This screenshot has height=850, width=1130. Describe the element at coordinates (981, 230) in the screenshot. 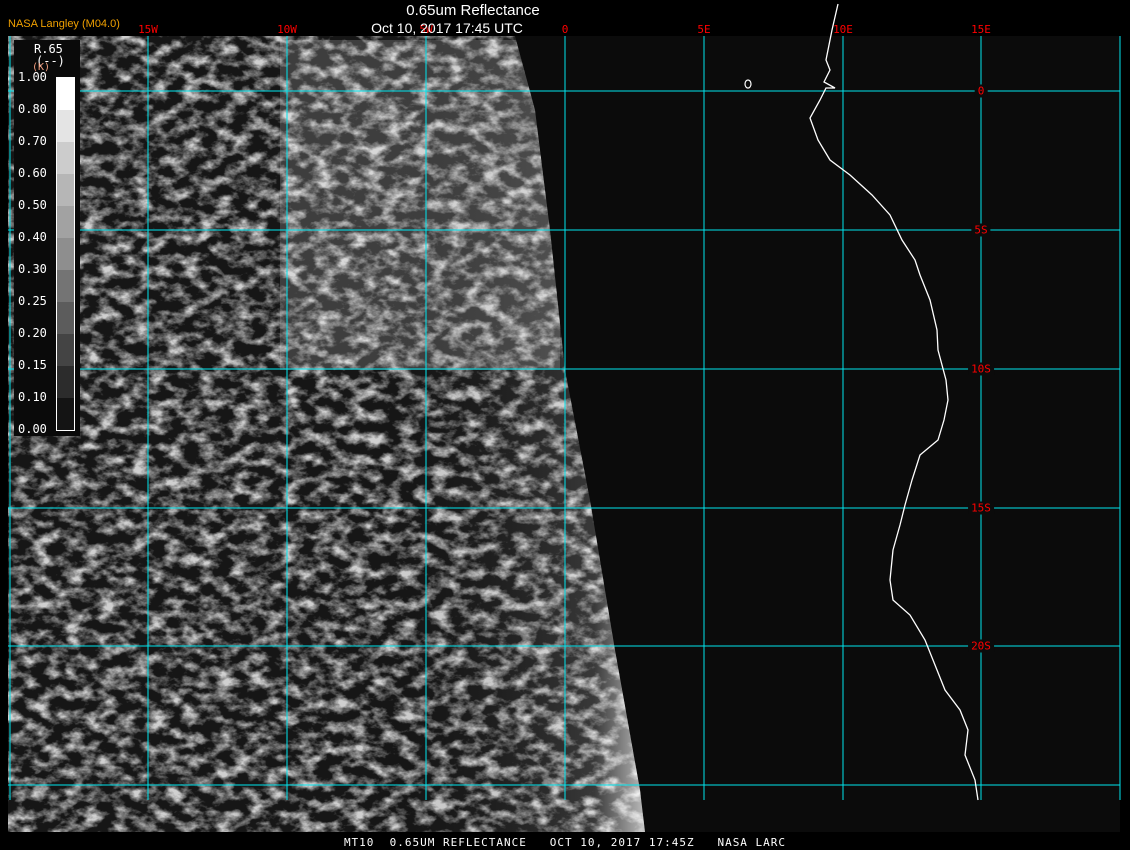

I see `latitude-label: 5S` at that location.